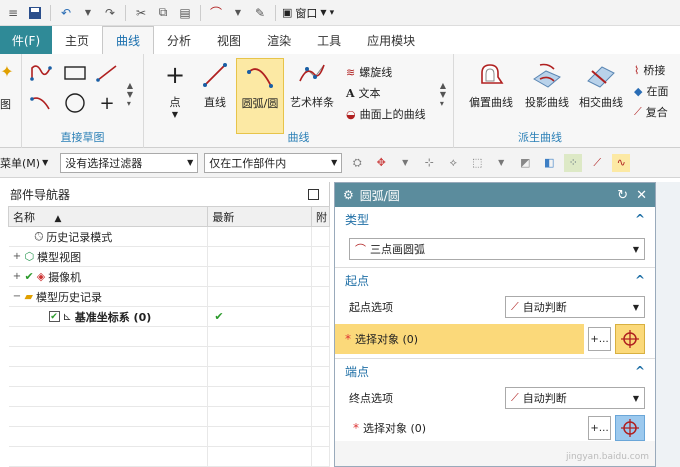  What do you see at coordinates (260, 96) in the screenshot?
I see `arc-circle-button: 圆弧/圆` at bounding box center [260, 96].